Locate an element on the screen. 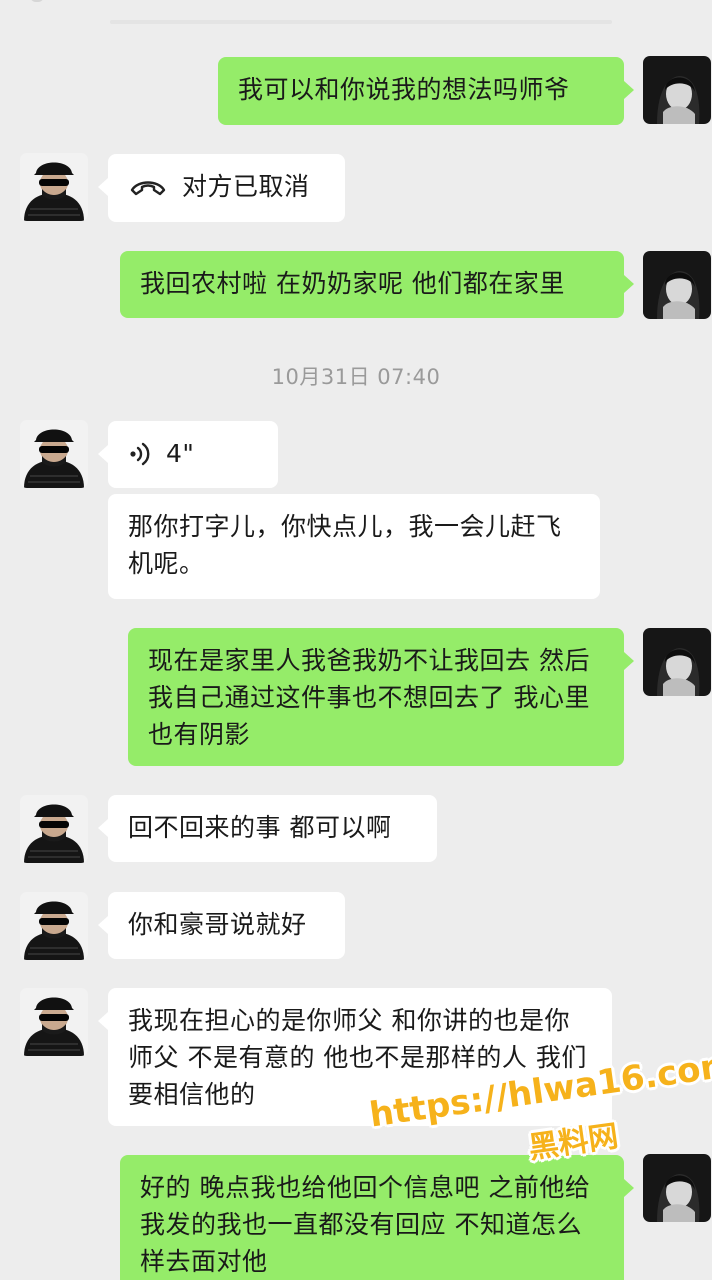 This screenshot has height=1280, width=712. message-bubble-incoming: 那你打字儿，你快点儿，我一会儿赶飞机呢。 is located at coordinates (354, 546).